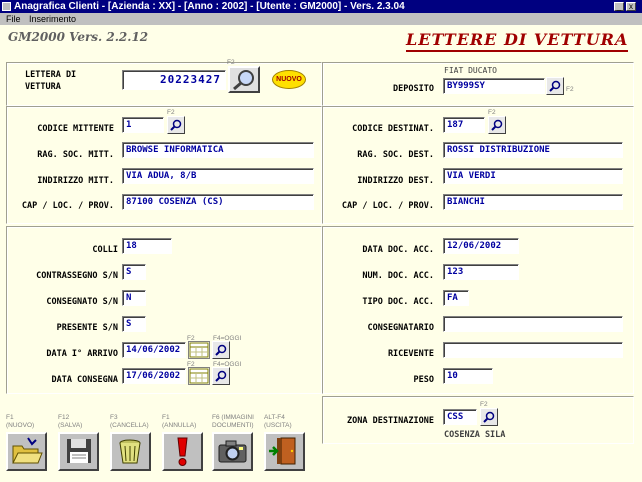 The height and width of the screenshot is (482, 642). I want to click on lettera-label: LETTERA DI VETTURA, so click(51, 81).